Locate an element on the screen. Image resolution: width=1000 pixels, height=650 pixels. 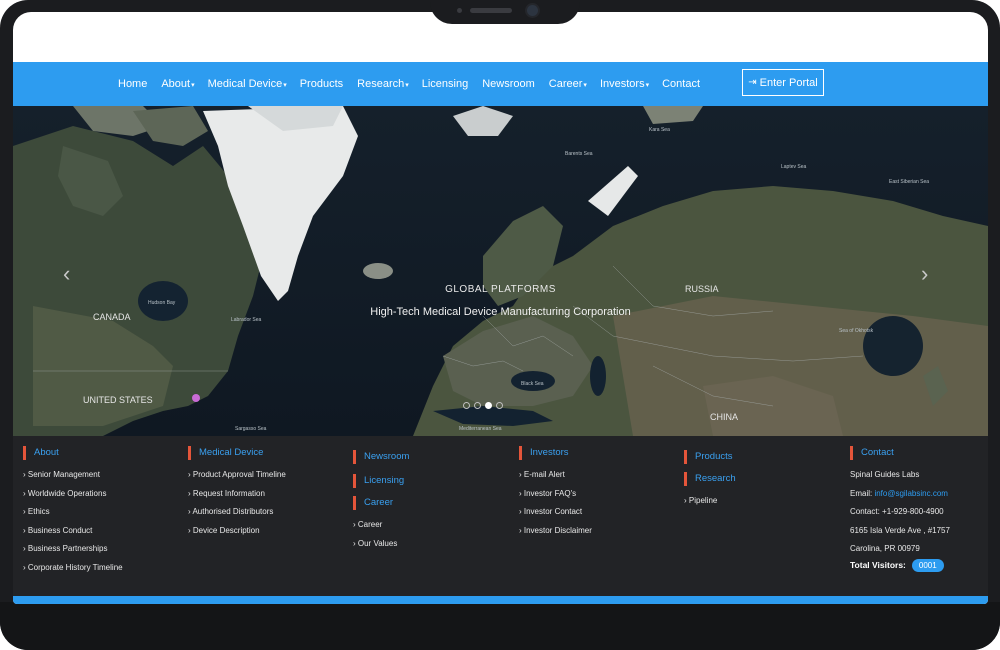
footer-link: › Investor FAQ's is located at coordinates (555, 494).